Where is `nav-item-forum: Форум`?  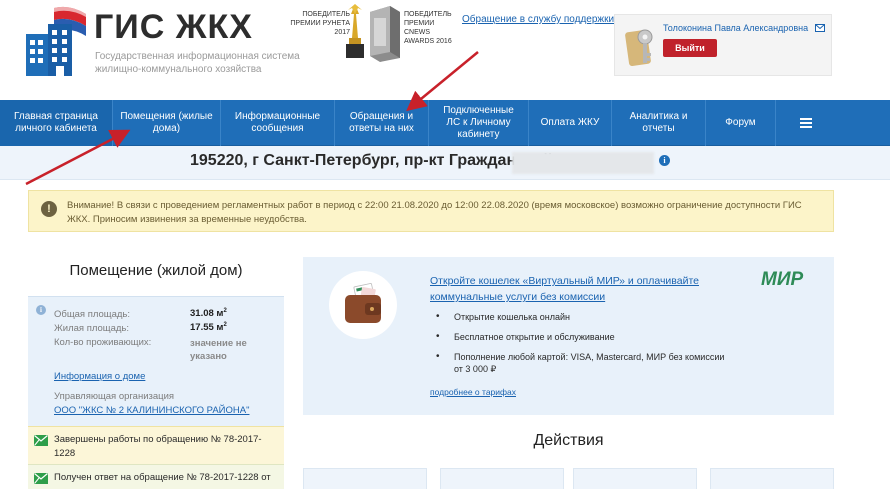
nav-item-forum: Форум is located at coordinates (741, 123).